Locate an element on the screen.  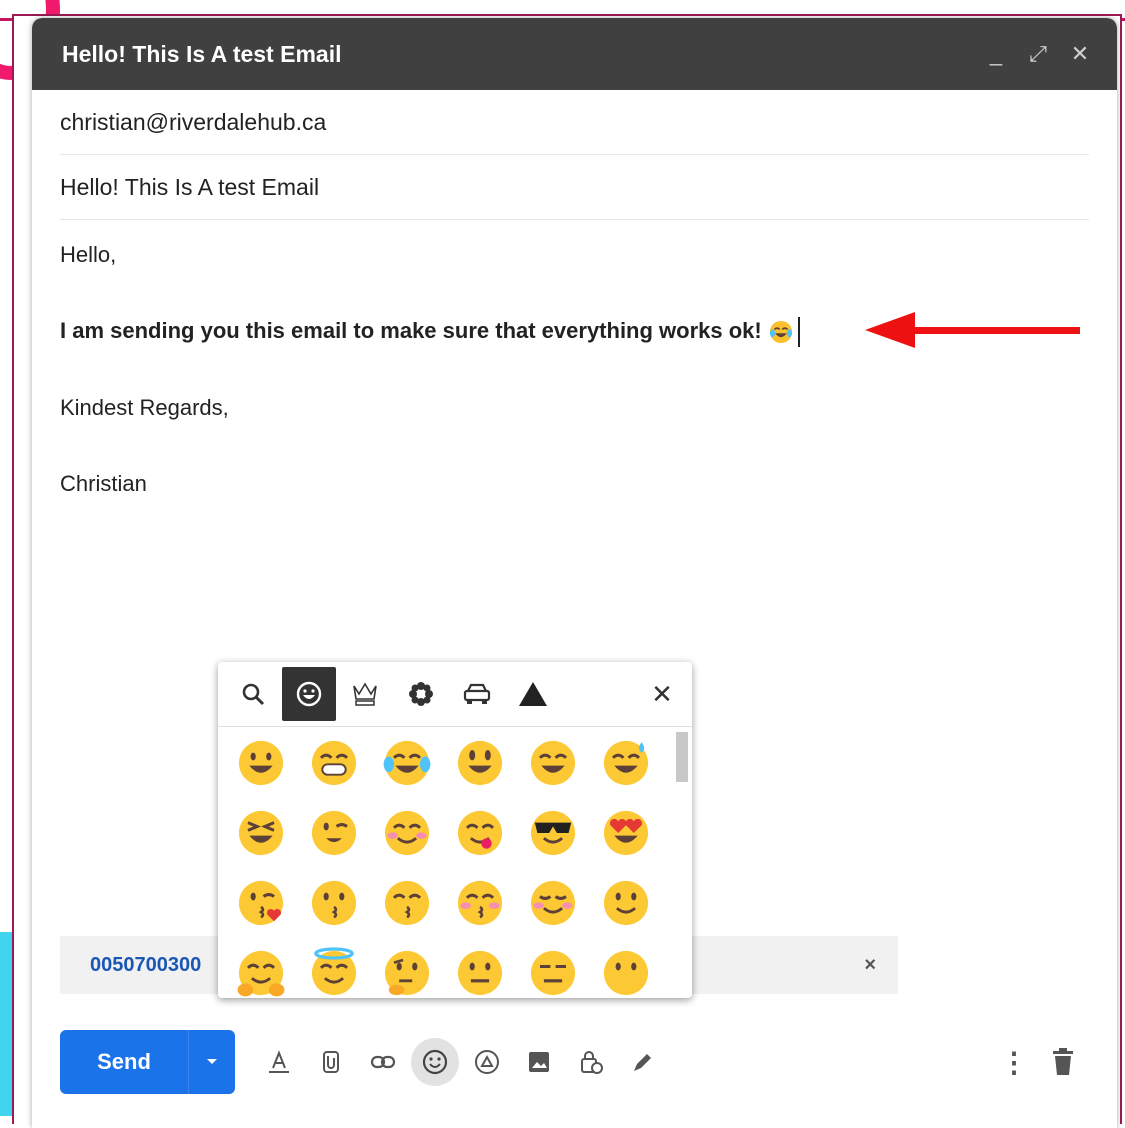
drive-button is located at coordinates (487, 1062).